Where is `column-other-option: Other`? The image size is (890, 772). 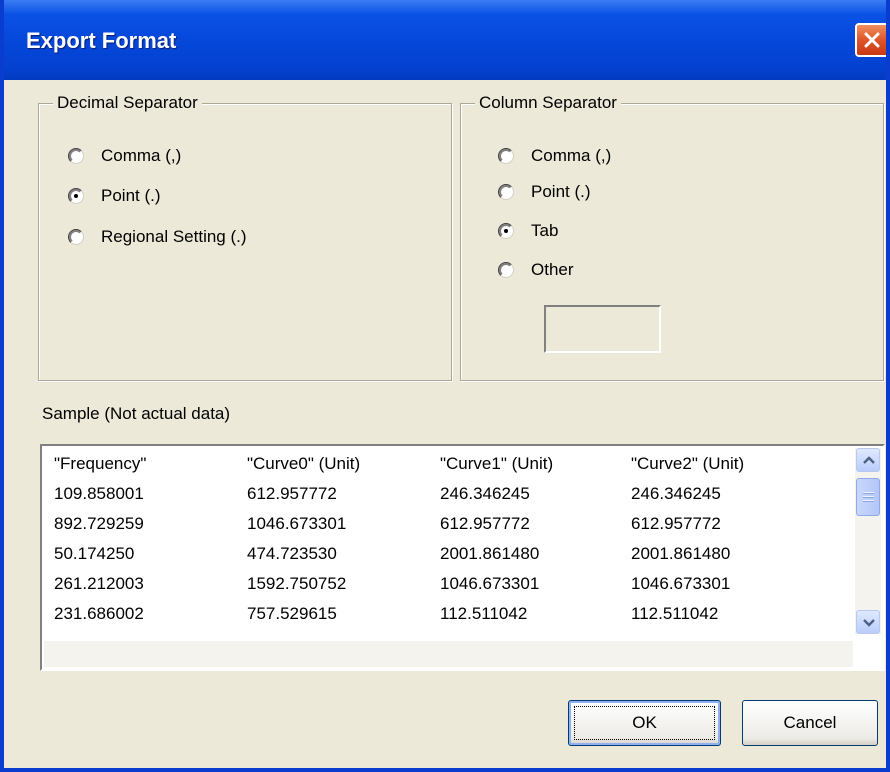
column-other-option: Other is located at coordinates (536, 270).